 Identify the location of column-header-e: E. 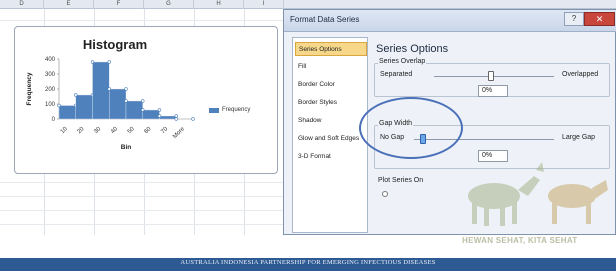
(69, 4).